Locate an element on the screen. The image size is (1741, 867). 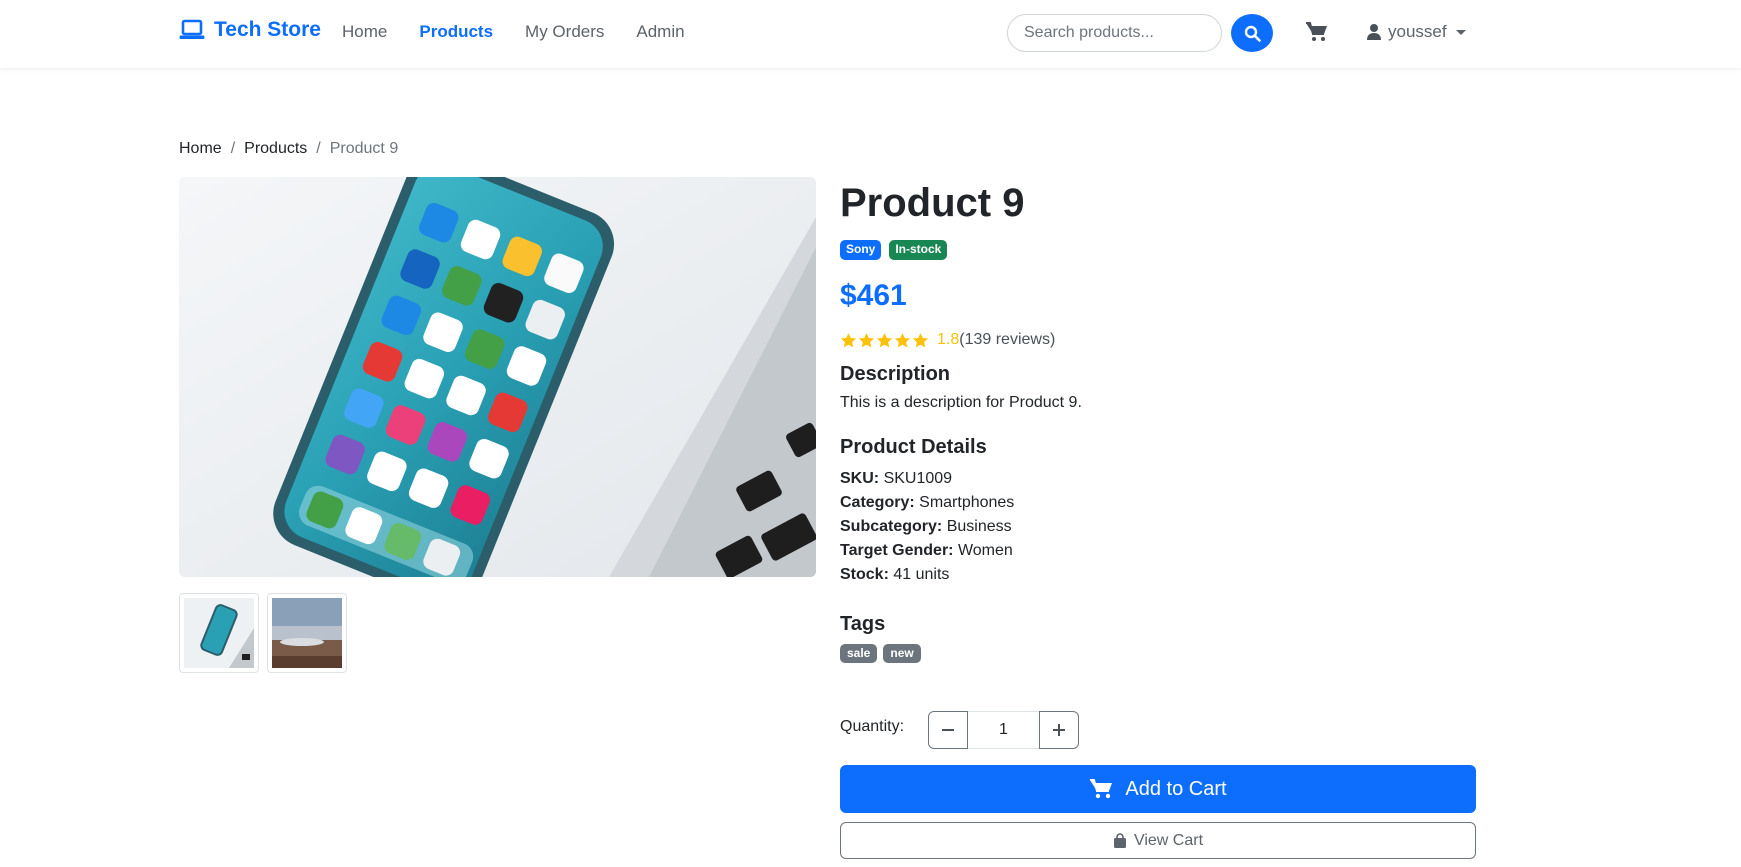
quantity-row: Quantity: is located at coordinates (959, 730).